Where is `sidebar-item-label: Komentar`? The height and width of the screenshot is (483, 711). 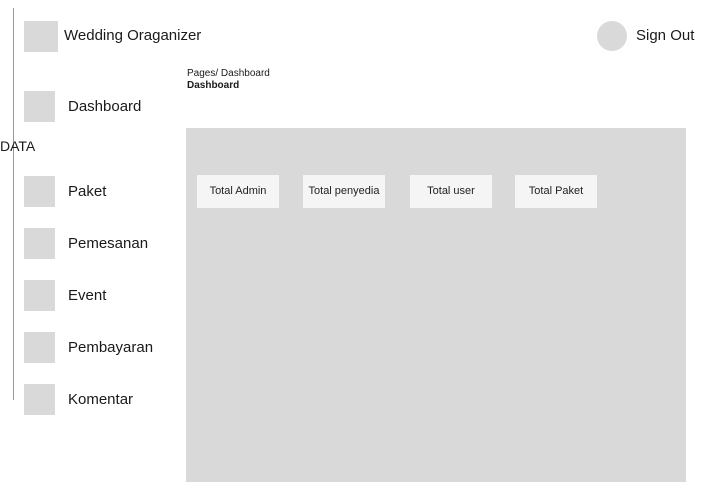
sidebar-item-label: Komentar is located at coordinates (101, 399).